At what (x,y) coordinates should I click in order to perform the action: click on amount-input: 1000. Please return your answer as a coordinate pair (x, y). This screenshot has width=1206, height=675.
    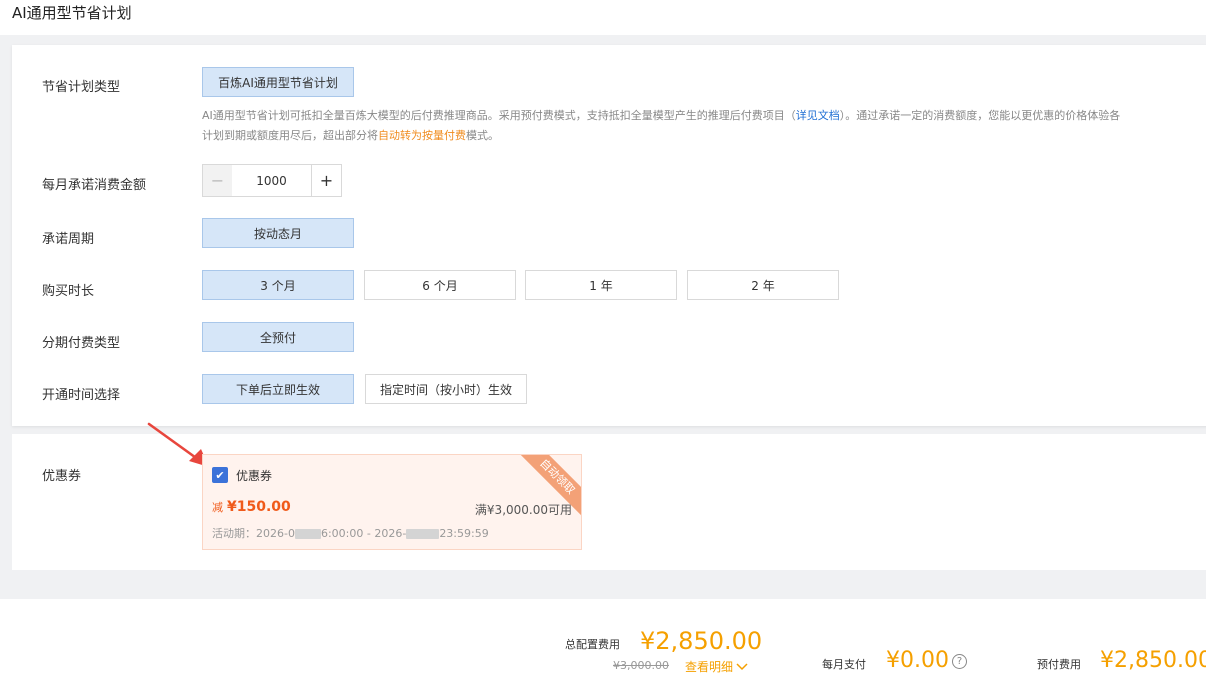
    Looking at the image, I should click on (271, 180).